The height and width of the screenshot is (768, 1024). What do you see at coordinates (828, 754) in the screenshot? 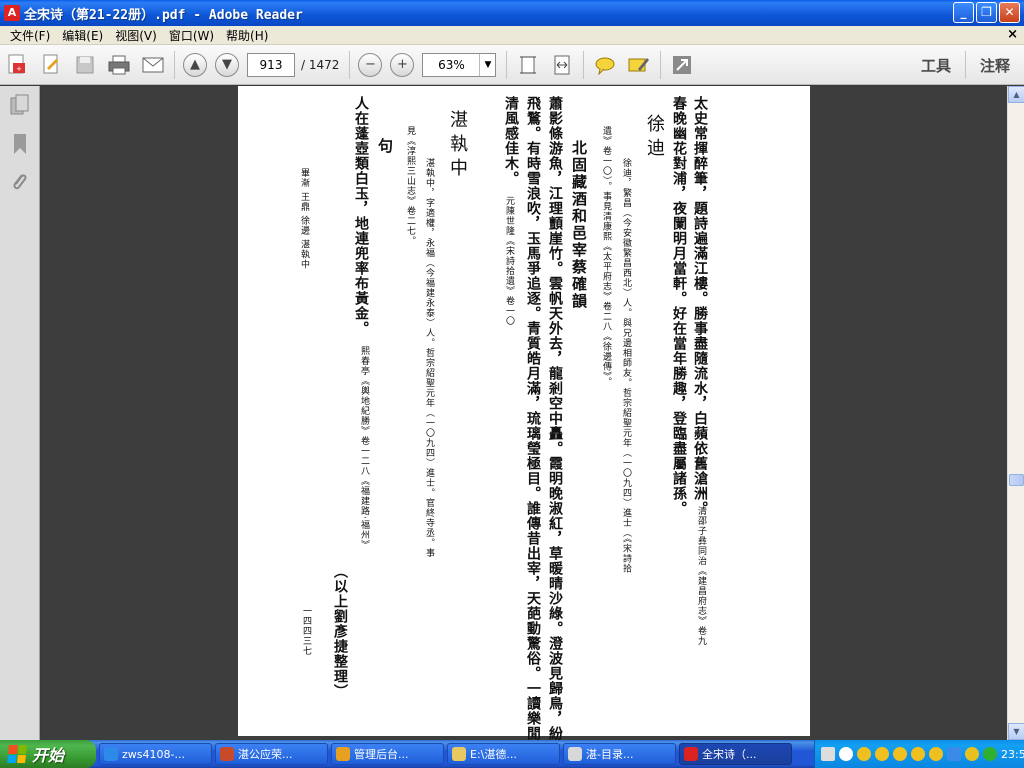
I see `keyboard-icon` at bounding box center [828, 754].